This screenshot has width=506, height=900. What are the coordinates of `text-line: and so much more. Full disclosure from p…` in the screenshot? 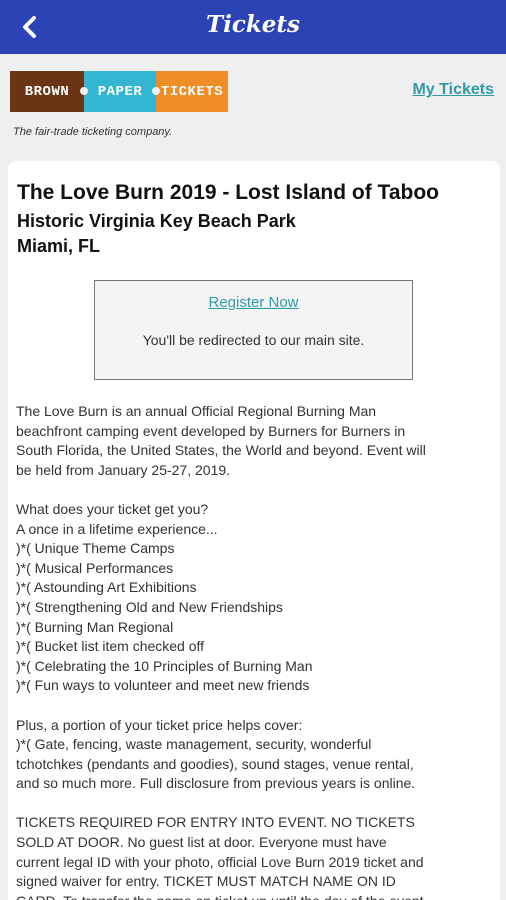 It's located at (216, 783).